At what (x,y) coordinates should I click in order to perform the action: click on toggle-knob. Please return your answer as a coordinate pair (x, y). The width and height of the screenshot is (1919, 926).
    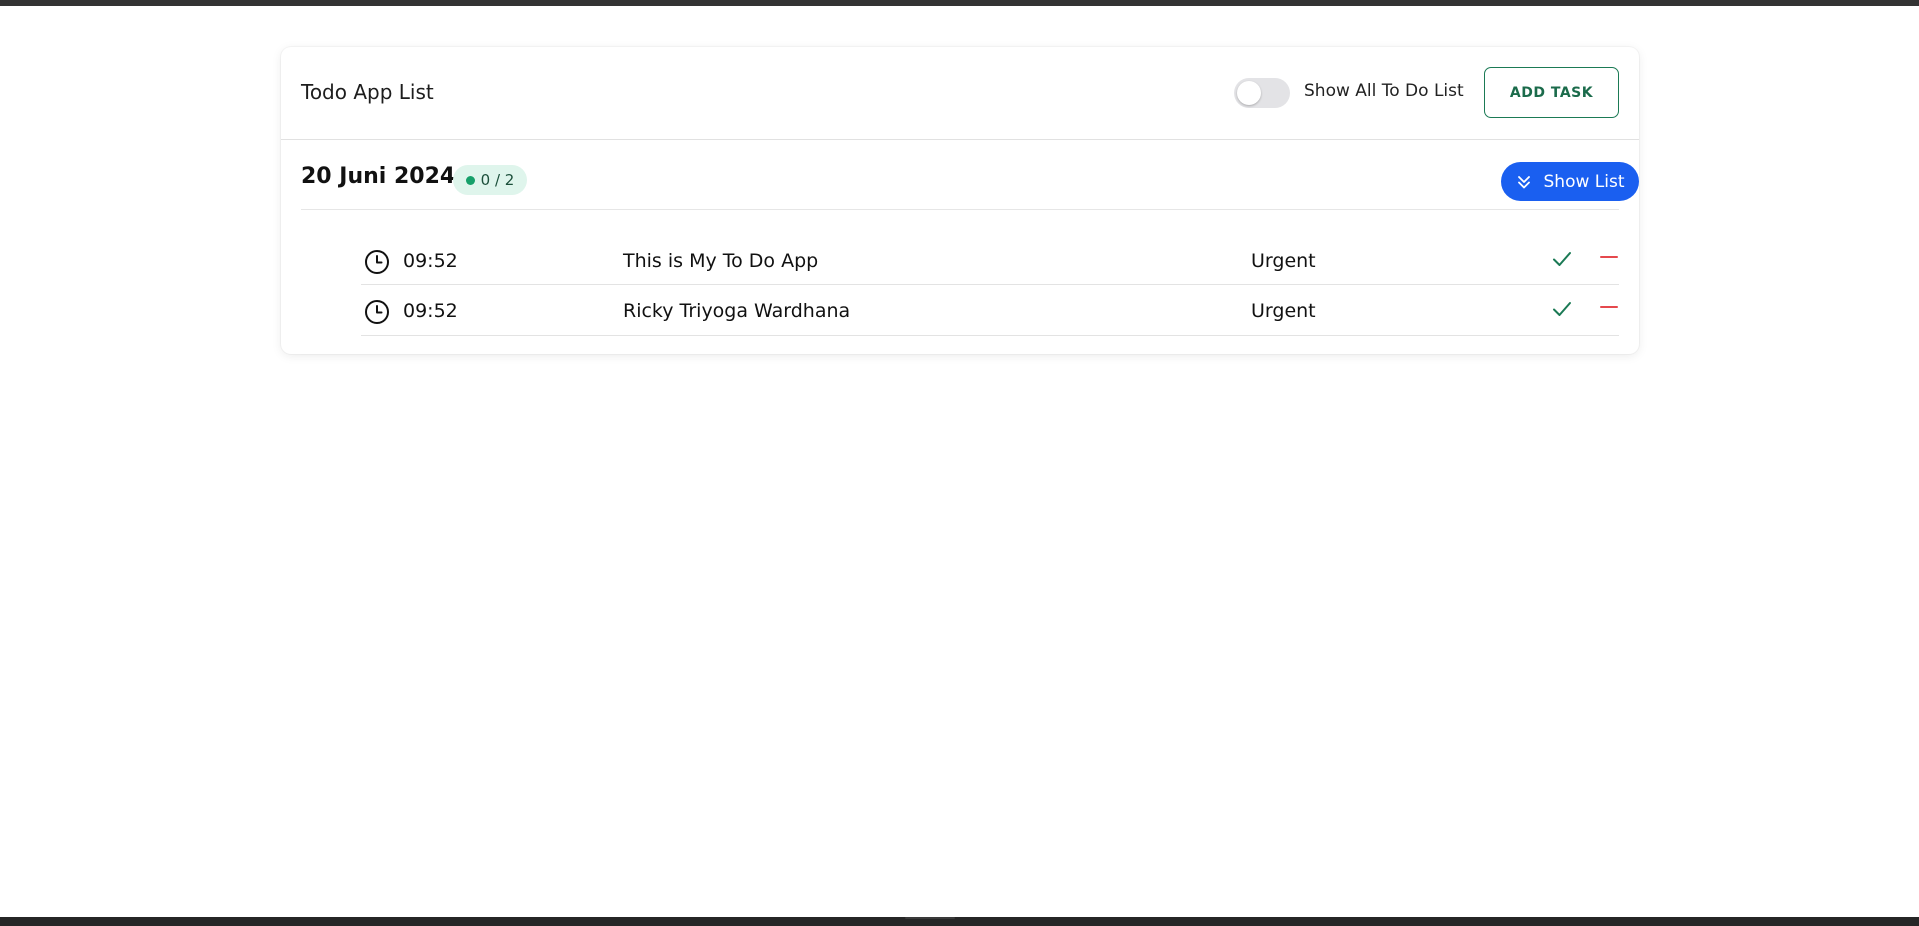
    Looking at the image, I should click on (1249, 93).